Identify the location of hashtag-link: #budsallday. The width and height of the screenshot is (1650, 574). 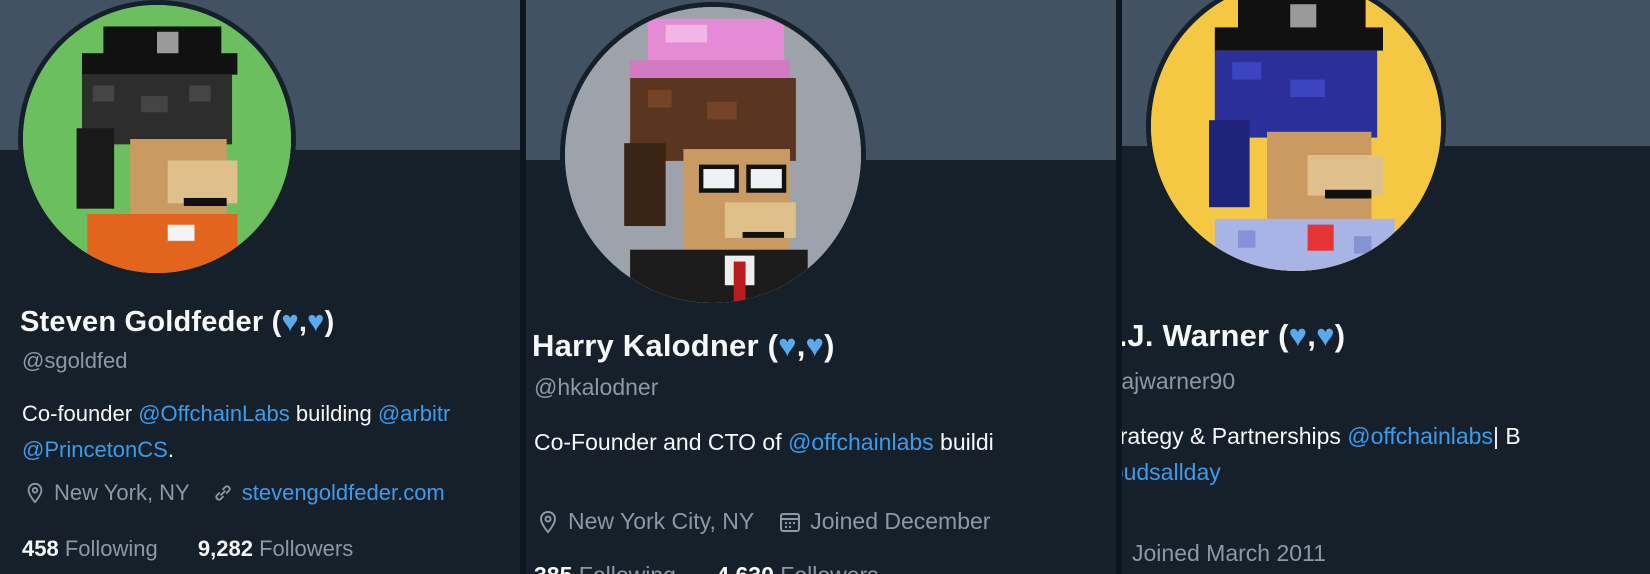
(1171, 472).